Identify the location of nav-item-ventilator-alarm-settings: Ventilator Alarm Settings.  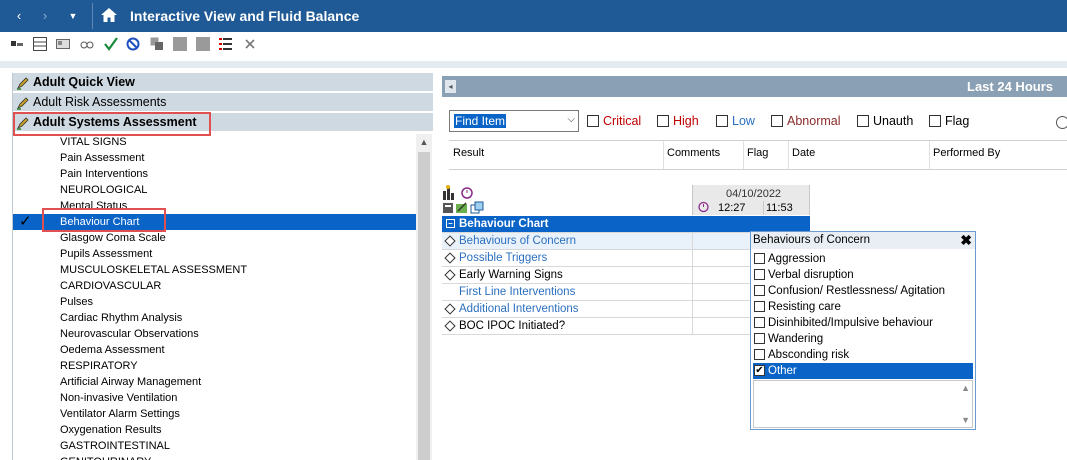
(215, 414).